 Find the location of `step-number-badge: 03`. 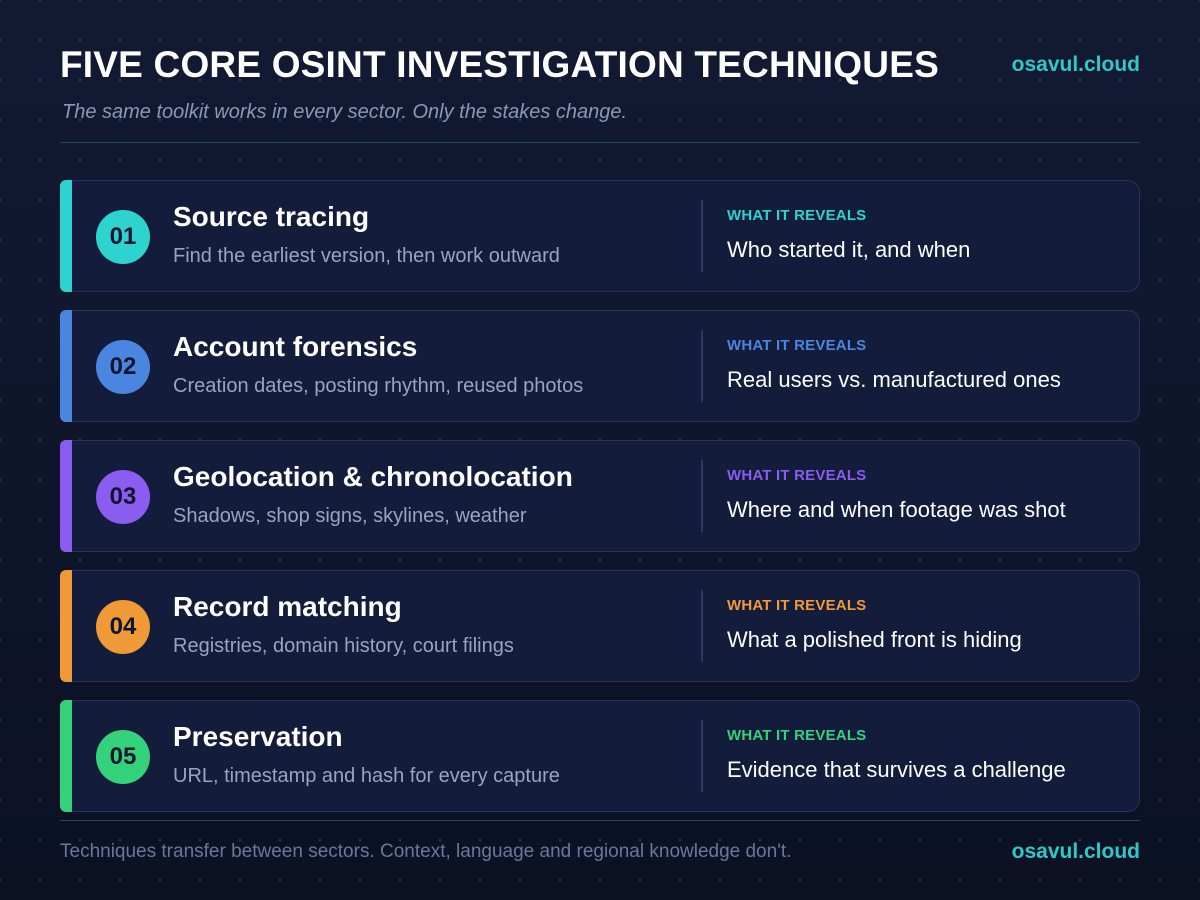

step-number-badge: 03 is located at coordinates (123, 497).